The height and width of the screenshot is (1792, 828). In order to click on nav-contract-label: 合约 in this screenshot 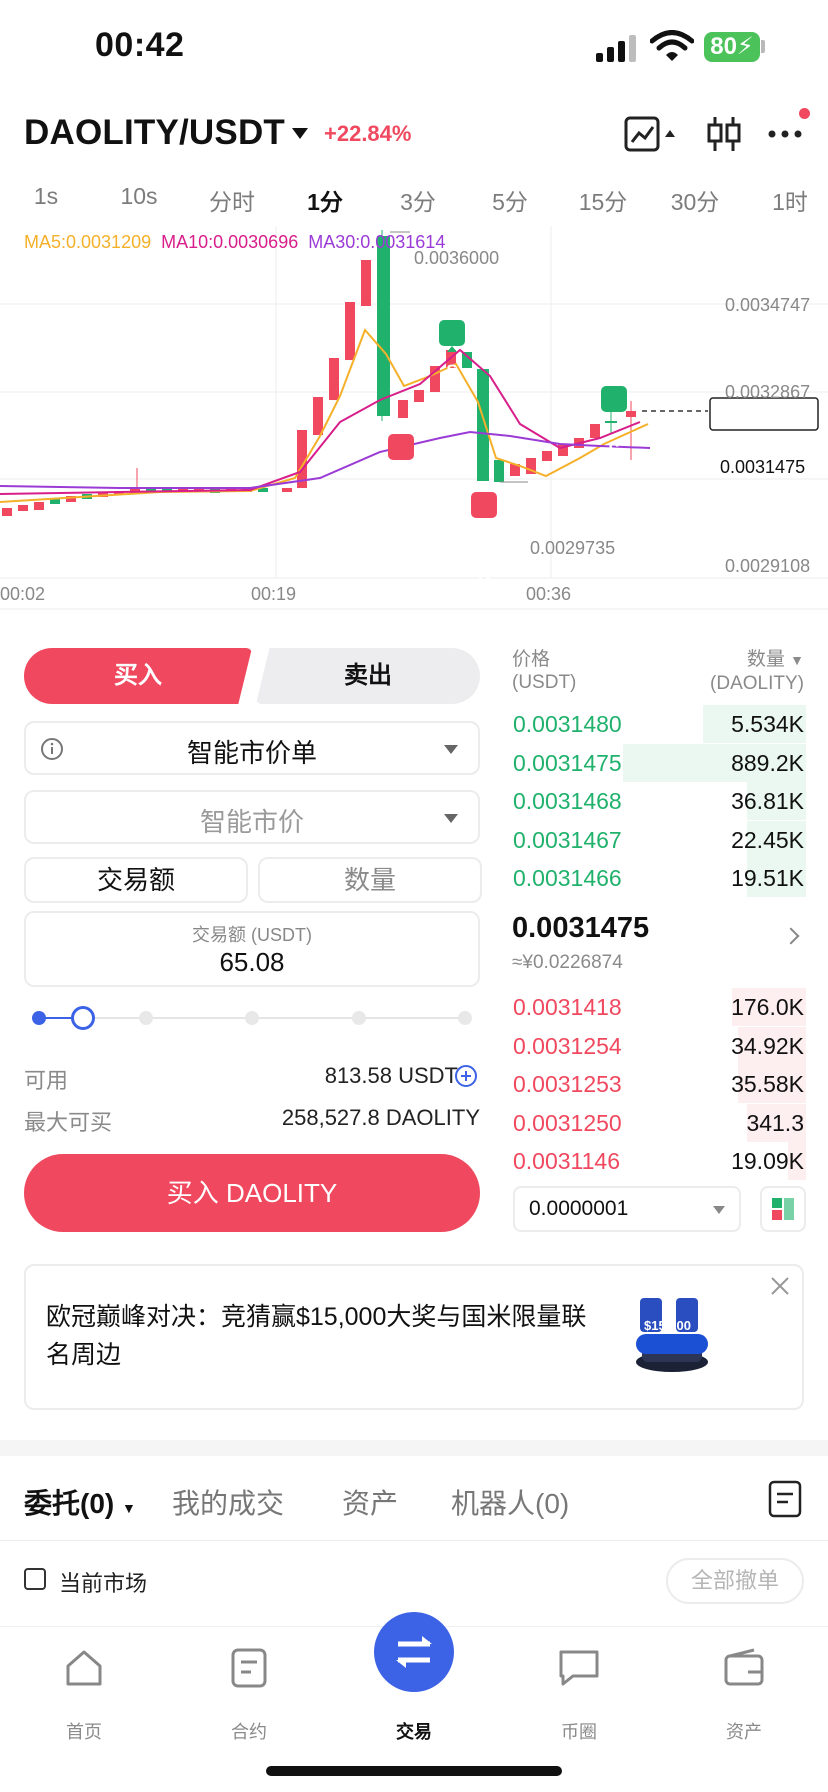, I will do `click(249, 1731)`.